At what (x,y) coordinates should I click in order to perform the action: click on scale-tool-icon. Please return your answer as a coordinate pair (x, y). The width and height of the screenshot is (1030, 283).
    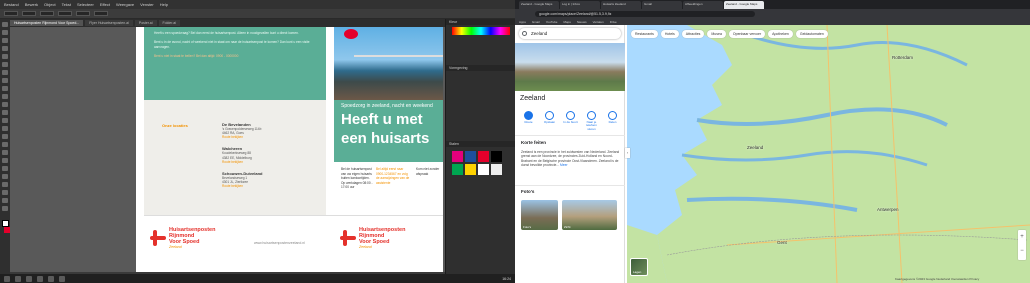
    Looking at the image, I should click on (5, 112).